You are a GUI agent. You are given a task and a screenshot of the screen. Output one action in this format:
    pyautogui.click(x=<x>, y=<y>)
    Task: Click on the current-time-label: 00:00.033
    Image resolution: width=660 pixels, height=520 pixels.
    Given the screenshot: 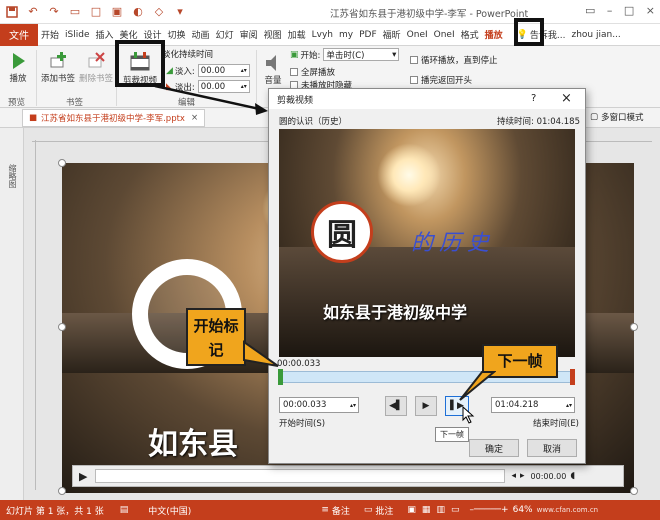 What is the action you would take?
    pyautogui.click(x=299, y=364)
    